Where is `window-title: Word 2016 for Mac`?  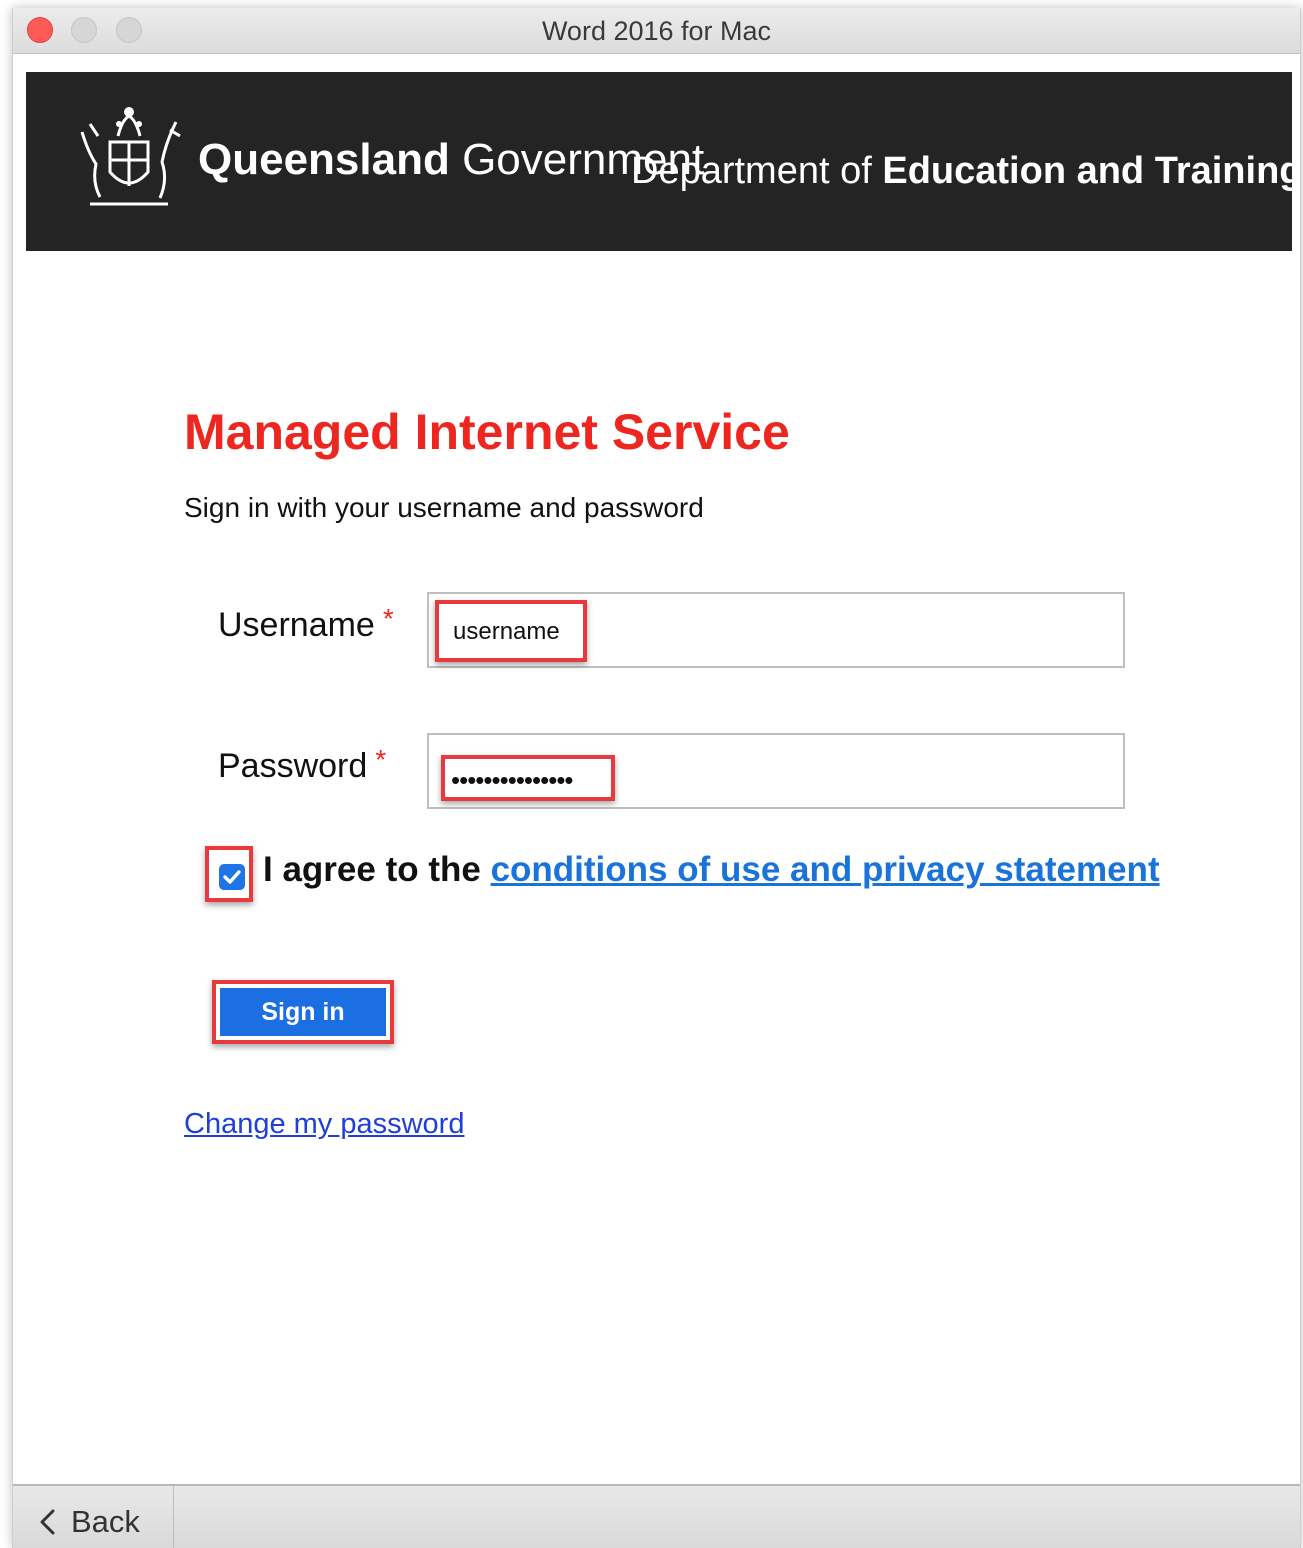
window-title: Word 2016 for Mac is located at coordinates (656, 31).